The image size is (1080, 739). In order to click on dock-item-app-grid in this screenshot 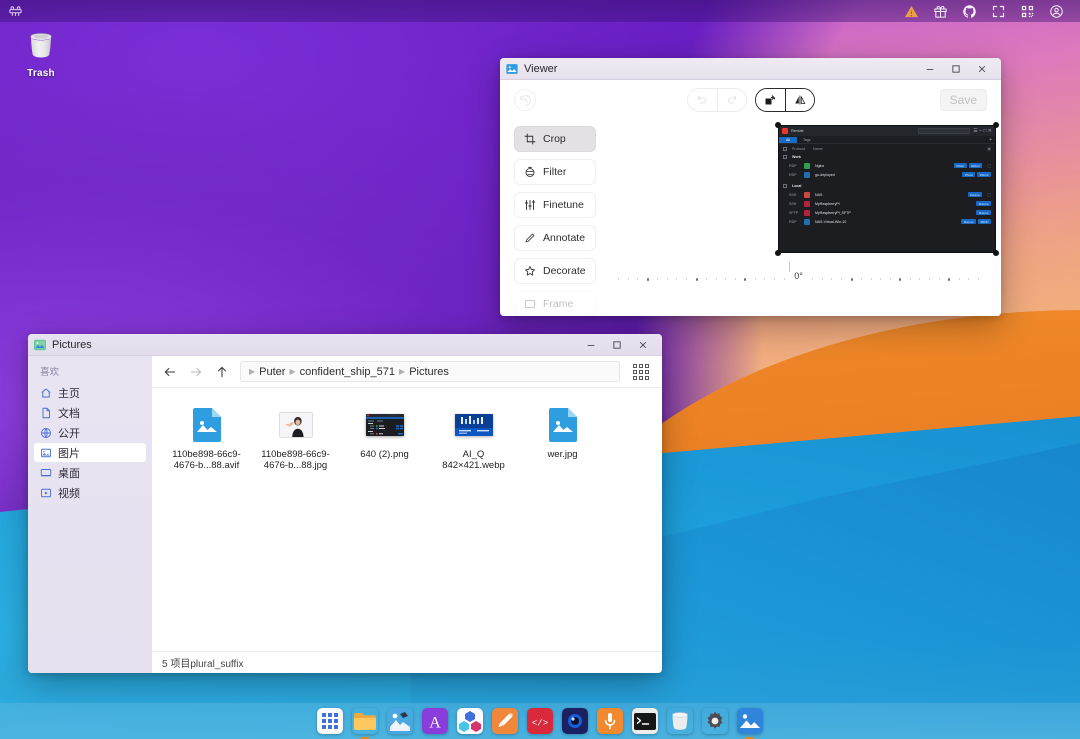, I will do `click(330, 721)`.